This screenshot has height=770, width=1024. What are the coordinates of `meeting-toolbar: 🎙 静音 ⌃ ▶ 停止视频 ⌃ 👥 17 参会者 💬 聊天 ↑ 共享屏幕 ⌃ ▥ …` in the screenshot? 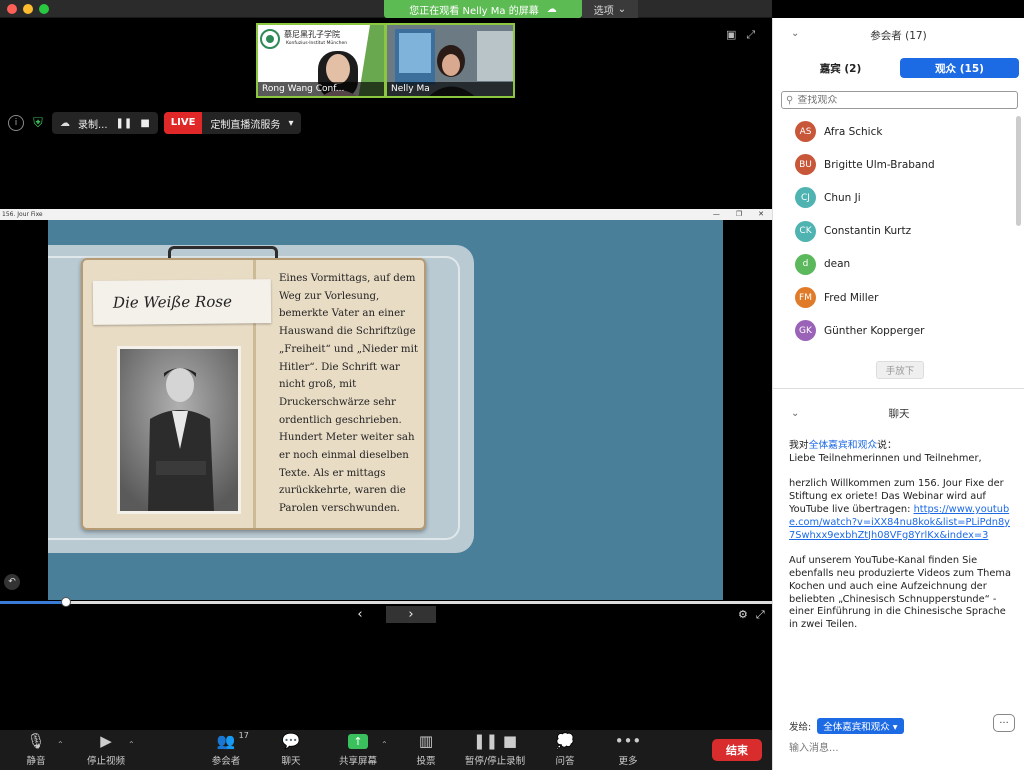 It's located at (386, 750).